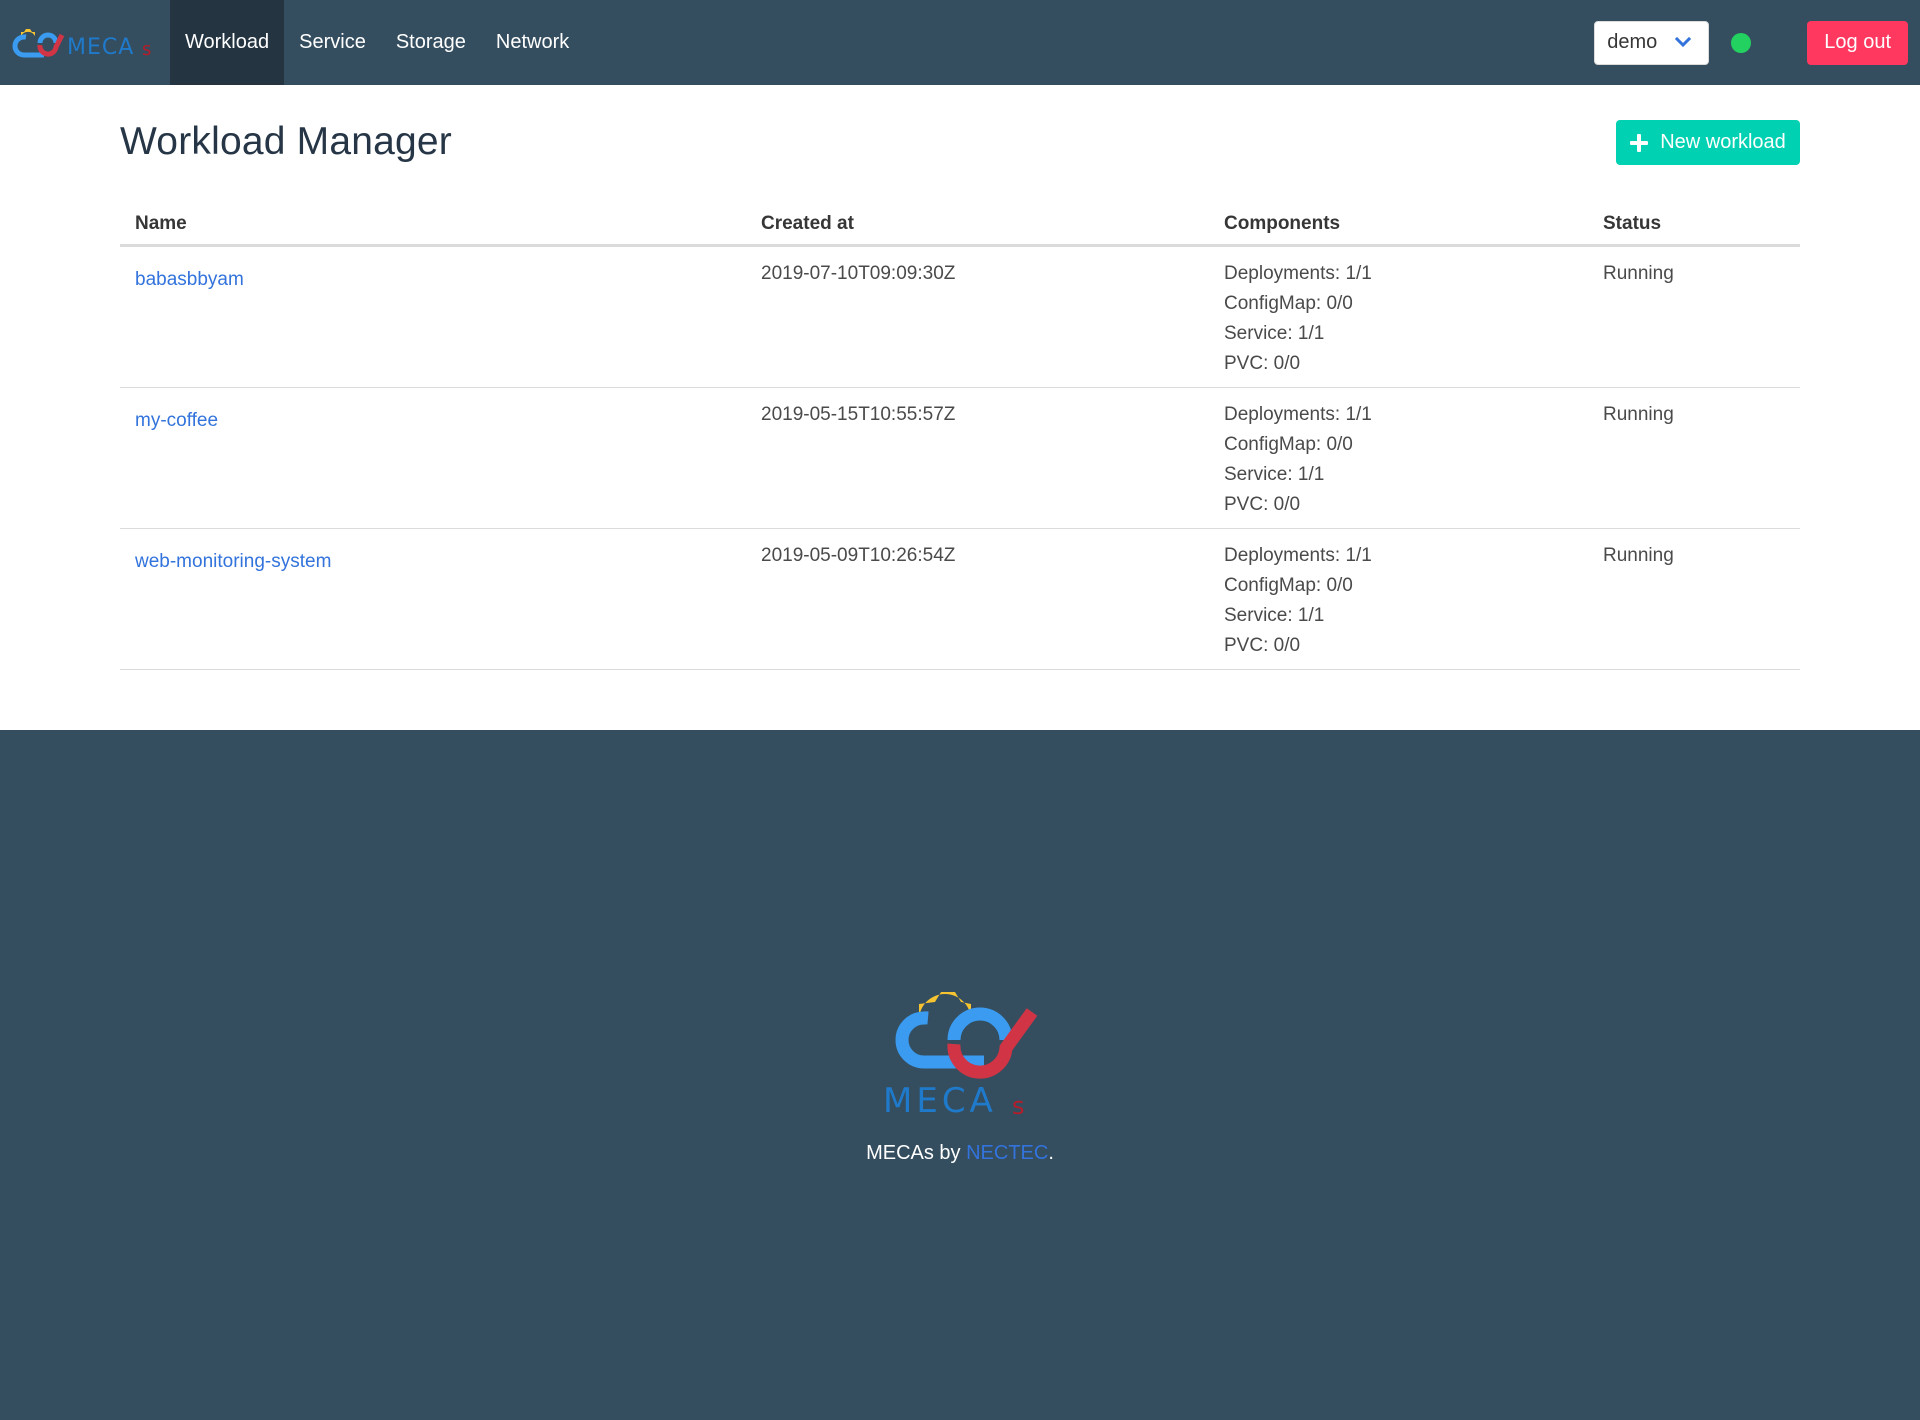 This screenshot has height=1420, width=1920. Describe the element at coordinates (176, 420) in the screenshot. I see `workload-link: my-coffee` at that location.